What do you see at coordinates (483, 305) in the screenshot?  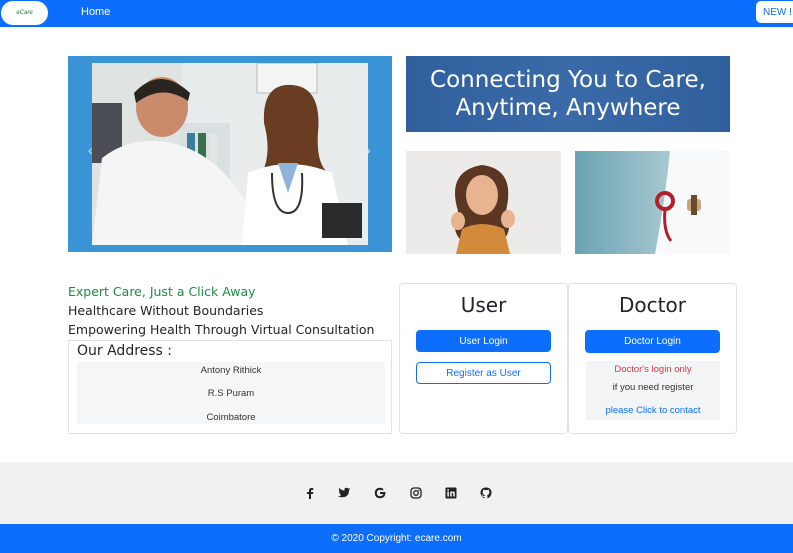 I see `user-card-title: User` at bounding box center [483, 305].